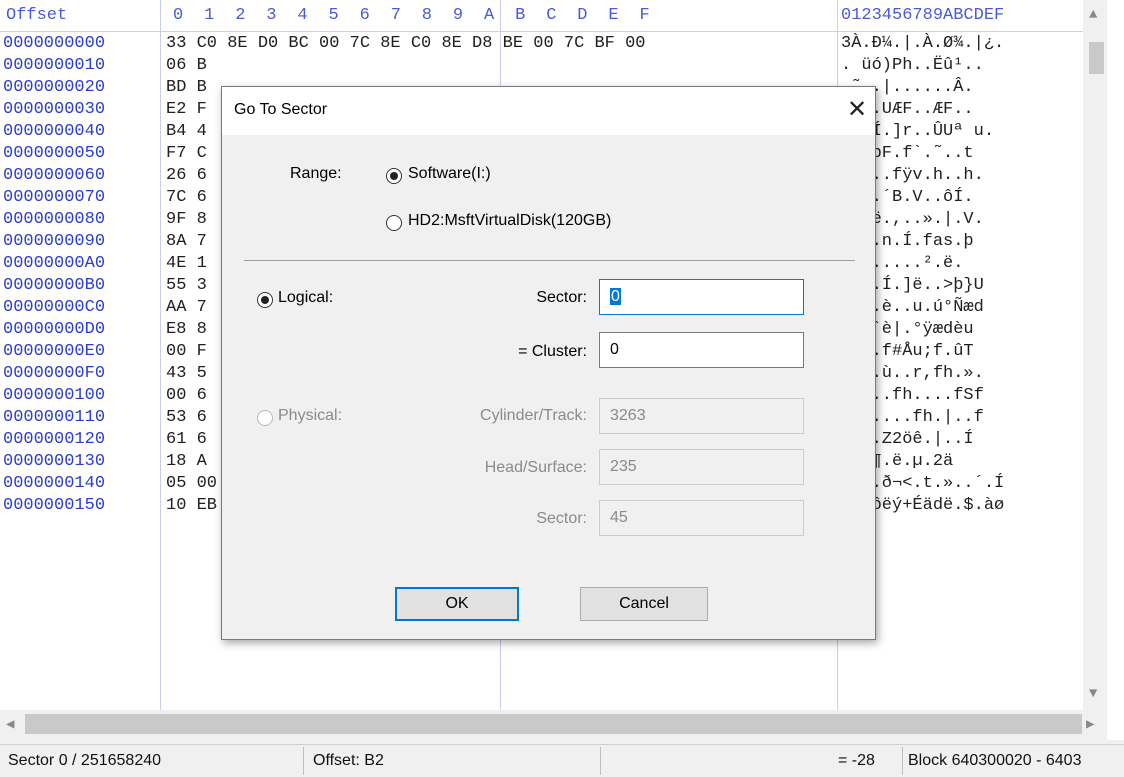 This screenshot has height=777, width=1124. I want to click on sector-input: 0, so click(701, 297).